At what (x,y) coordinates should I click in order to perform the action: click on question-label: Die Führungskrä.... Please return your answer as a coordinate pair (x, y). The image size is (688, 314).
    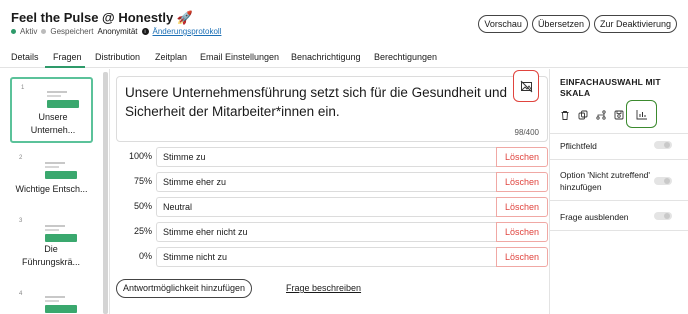
    Looking at the image, I should click on (51, 255).